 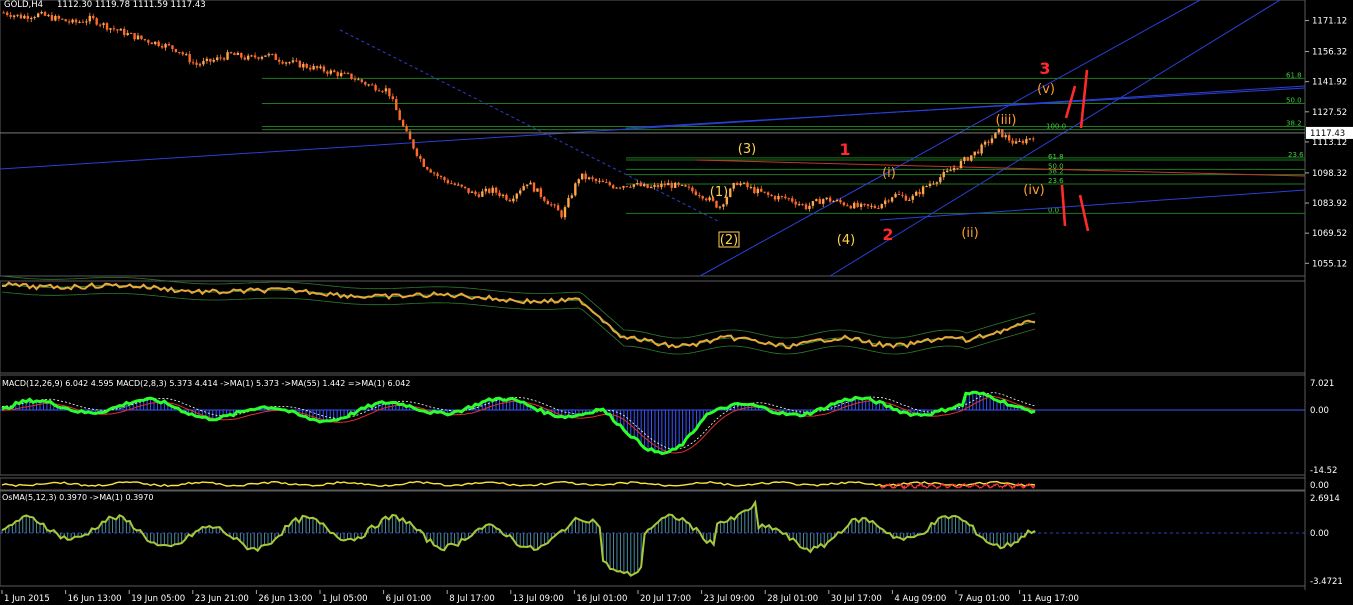 What do you see at coordinates (1329, 174) in the screenshot?
I see `price-tick-label: 1098.32` at bounding box center [1329, 174].